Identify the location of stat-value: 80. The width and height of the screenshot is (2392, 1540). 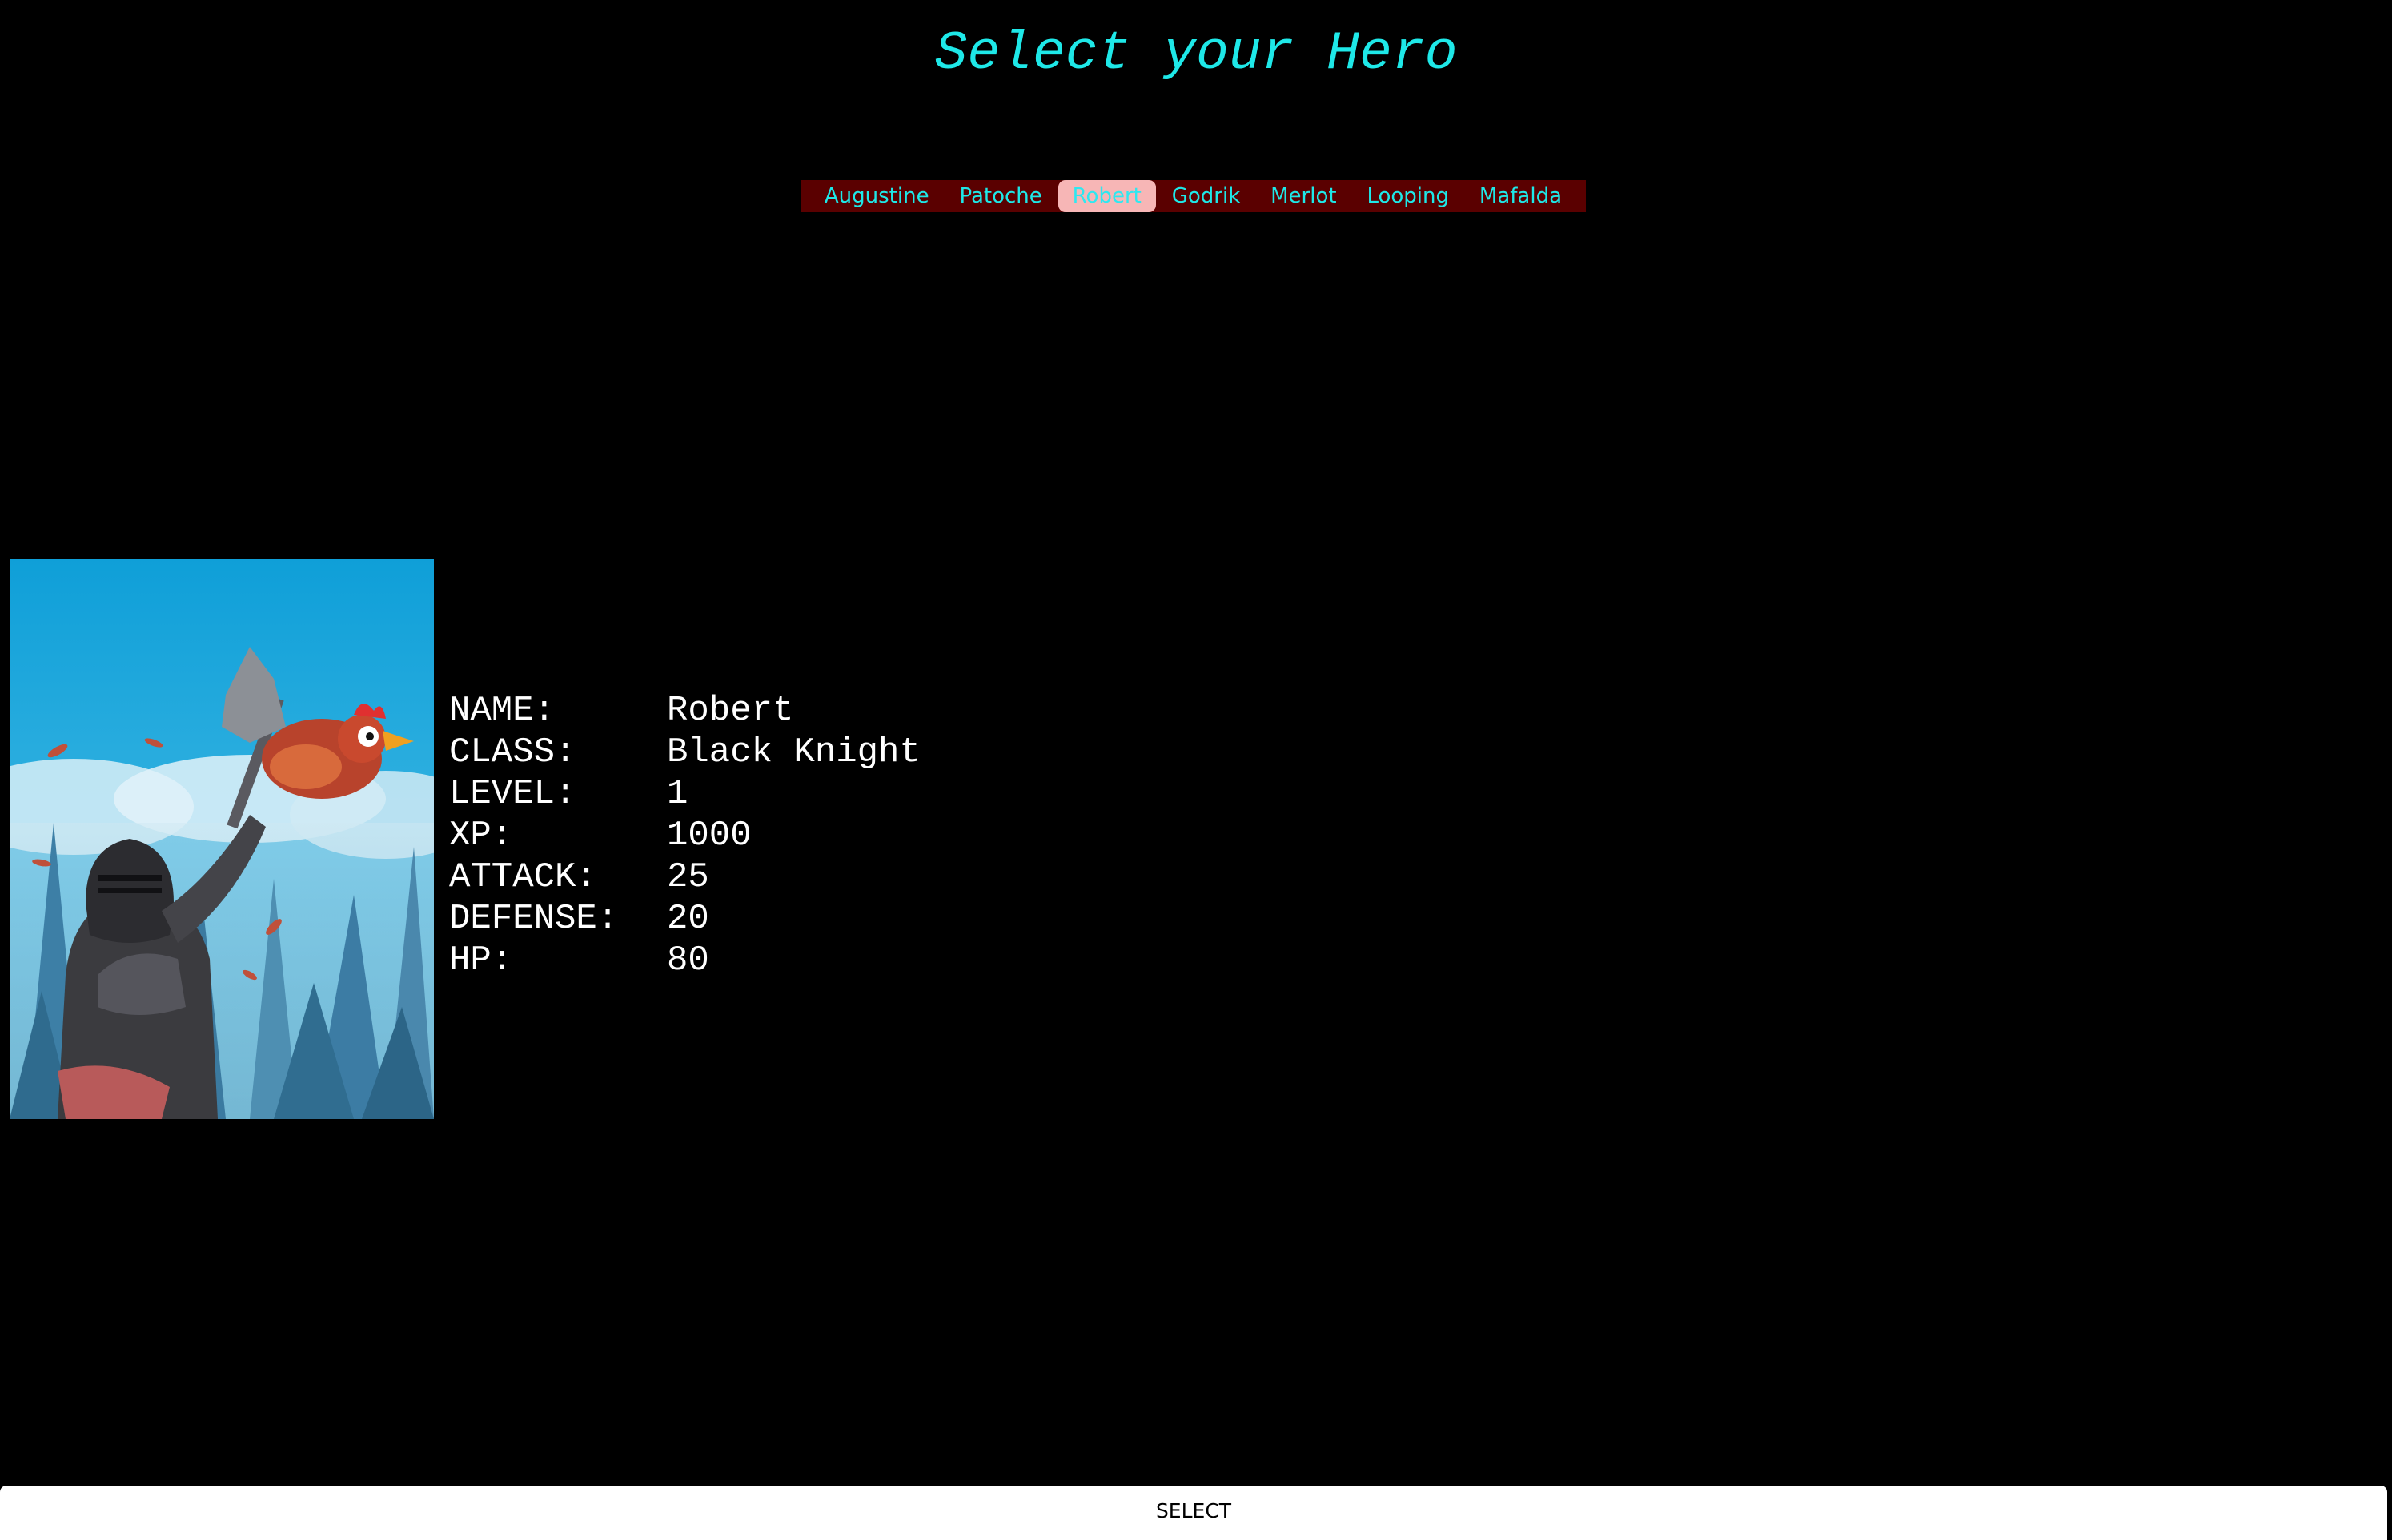
(688, 960).